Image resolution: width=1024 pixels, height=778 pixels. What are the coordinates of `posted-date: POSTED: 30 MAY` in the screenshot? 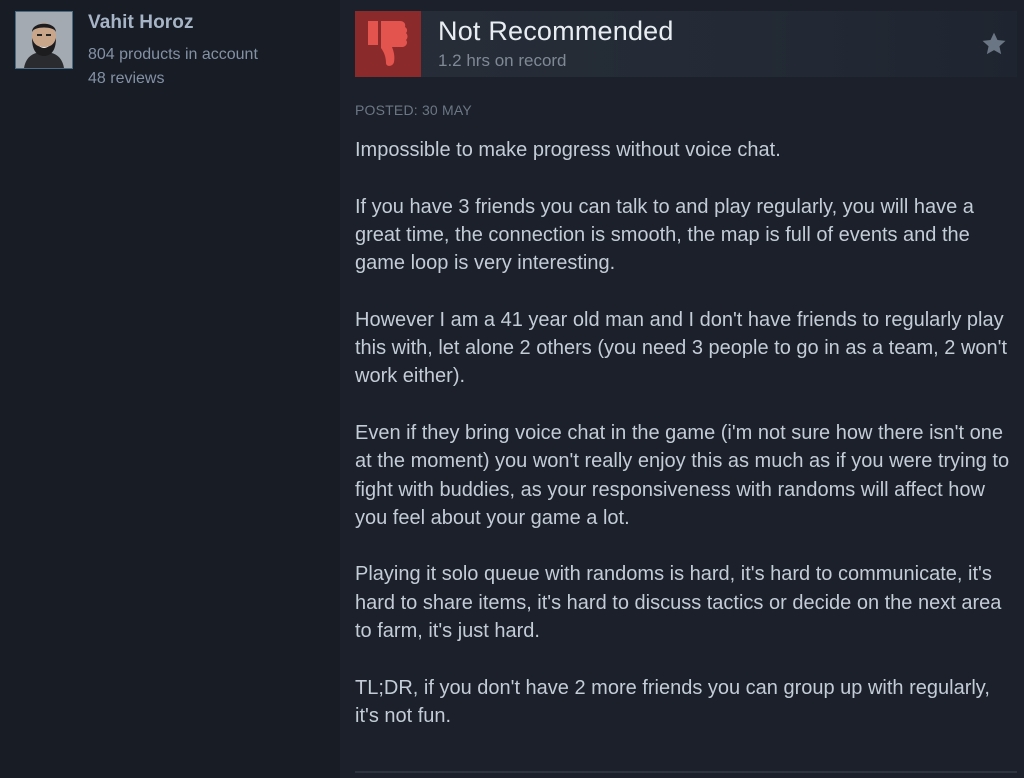 It's located at (413, 110).